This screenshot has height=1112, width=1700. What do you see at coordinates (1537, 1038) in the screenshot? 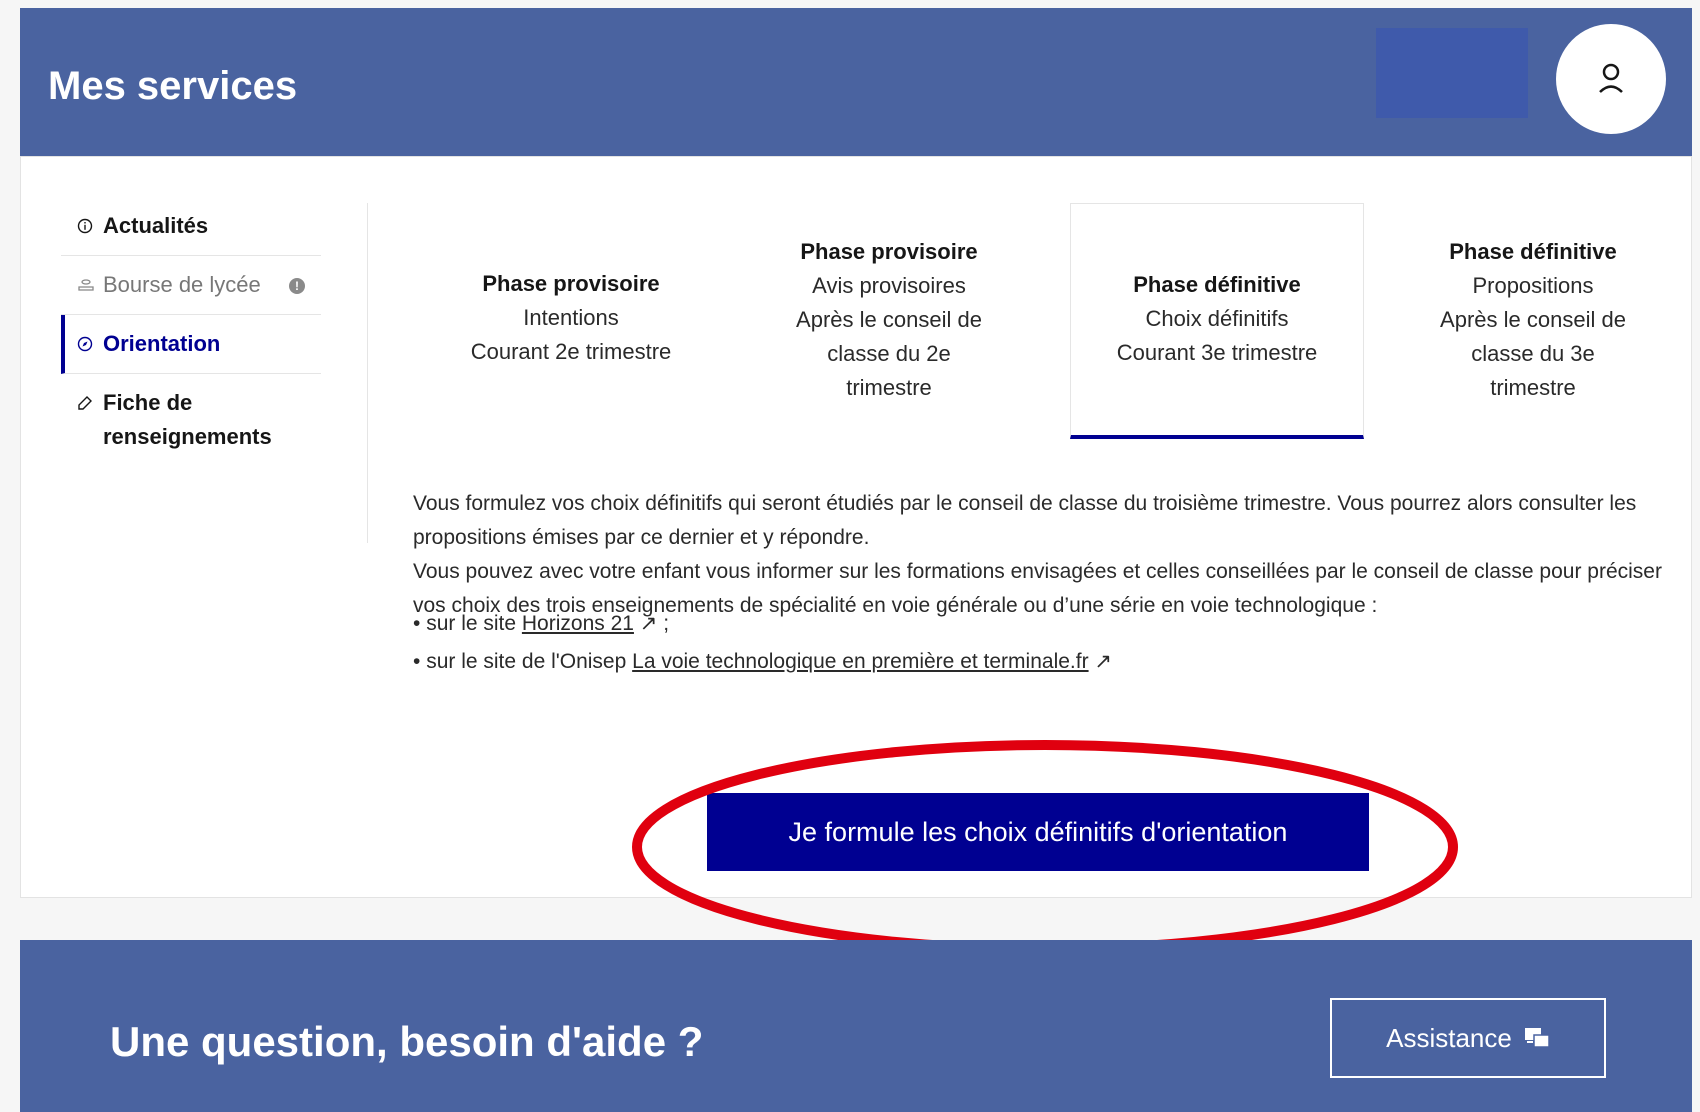
I see `assistance-icon` at bounding box center [1537, 1038].